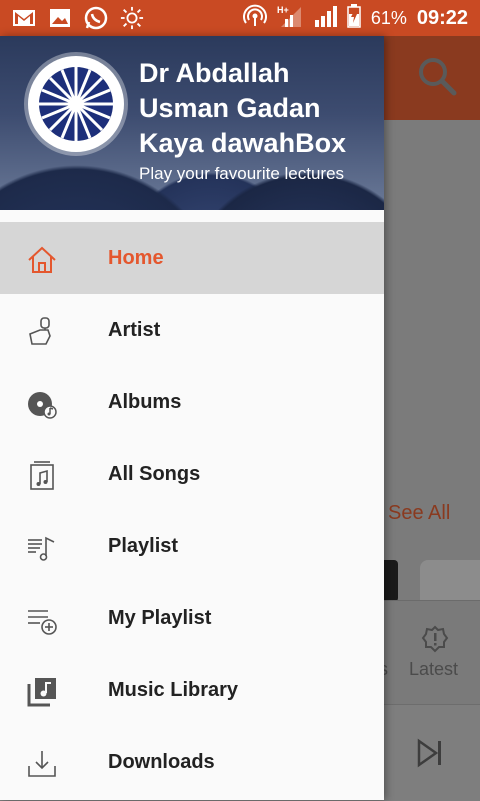  I want to click on menu-item-albums: Albums, so click(192, 402).